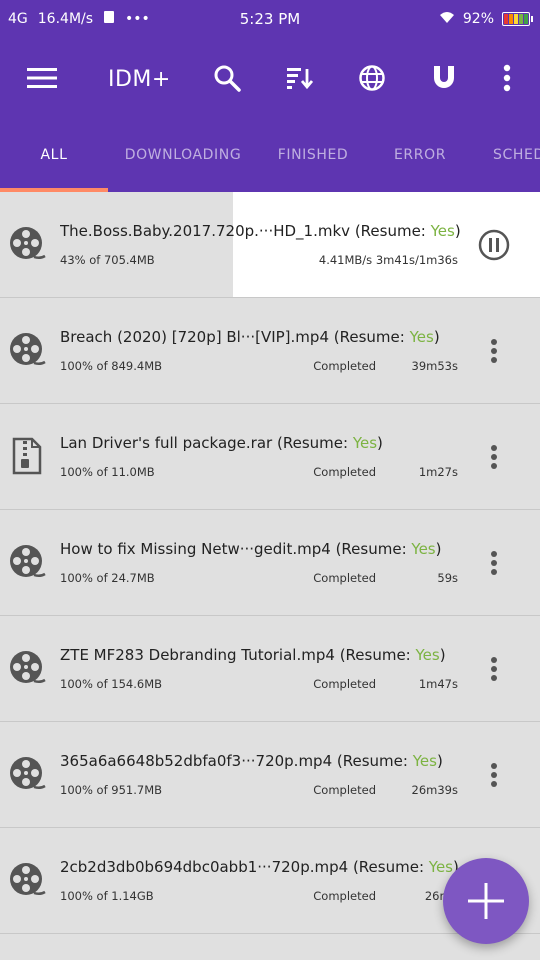 The image size is (540, 960). Describe the element at coordinates (270, 79) in the screenshot. I see `app-bar: IDM+` at that location.